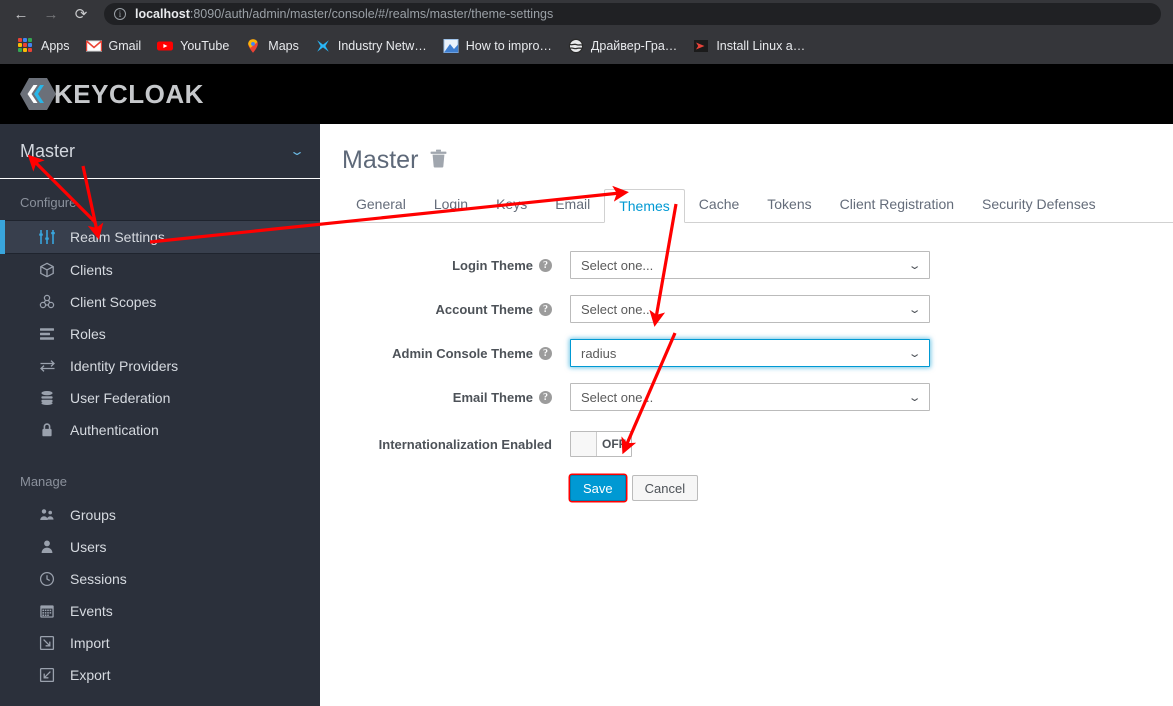 The height and width of the screenshot is (706, 1173). I want to click on sidebar-item-users: Users, so click(160, 547).